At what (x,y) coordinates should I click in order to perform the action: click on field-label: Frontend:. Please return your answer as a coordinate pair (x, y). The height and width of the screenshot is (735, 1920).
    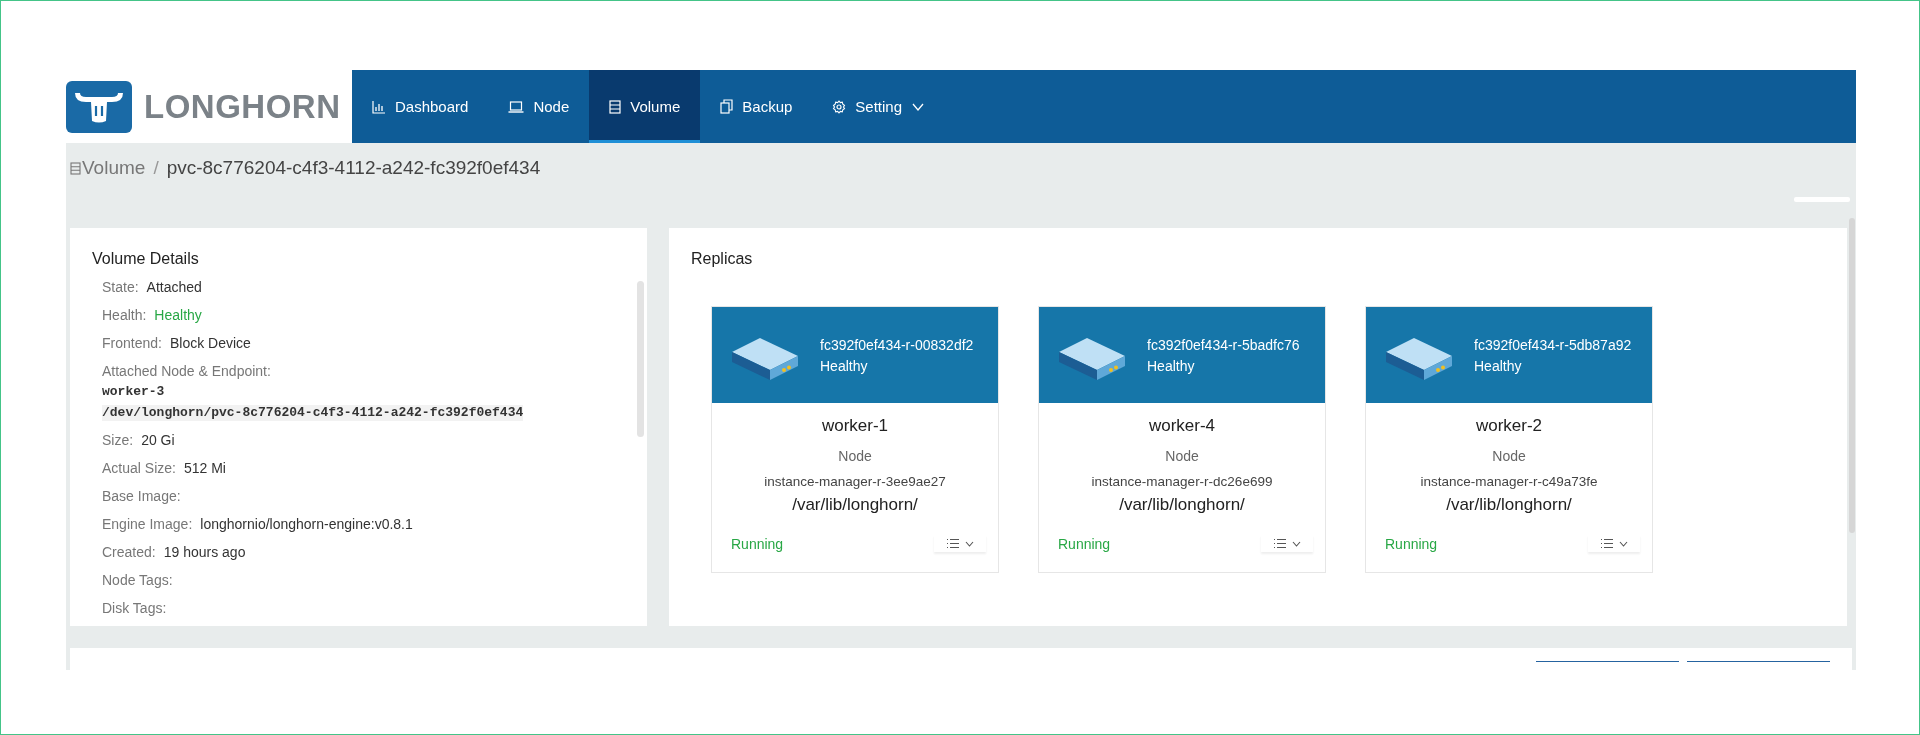
    Looking at the image, I should click on (132, 343).